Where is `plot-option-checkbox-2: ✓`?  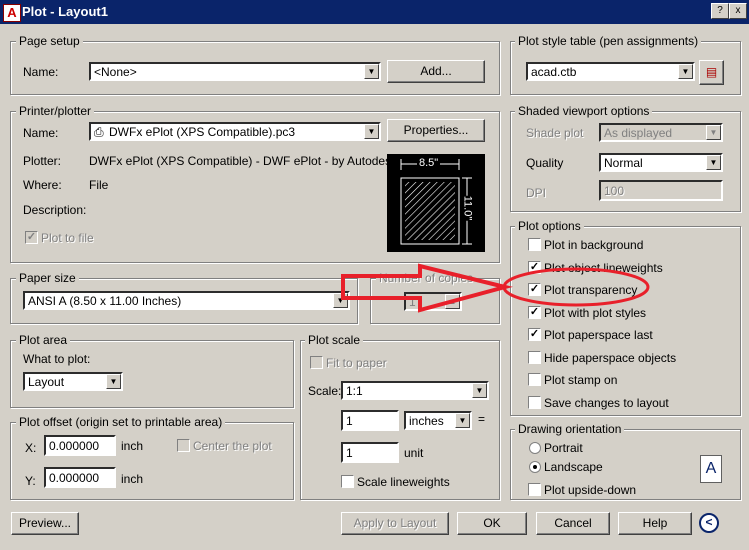
plot-option-checkbox-2: ✓ is located at coordinates (534, 289).